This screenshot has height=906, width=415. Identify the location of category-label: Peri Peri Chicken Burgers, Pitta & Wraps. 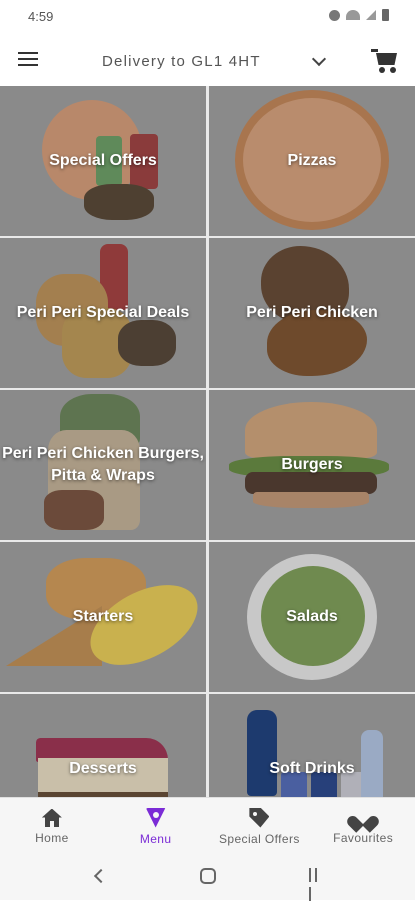
(103, 464).